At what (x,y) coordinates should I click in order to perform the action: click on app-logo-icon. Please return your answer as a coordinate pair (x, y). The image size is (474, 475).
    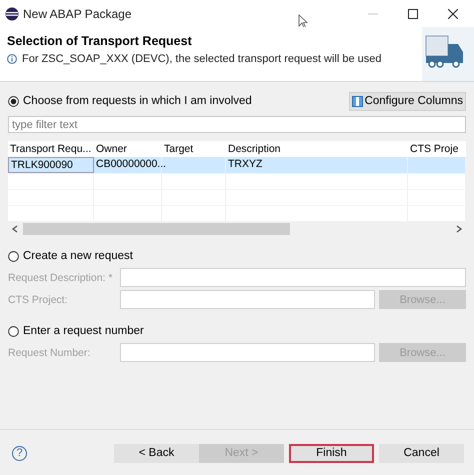
    Looking at the image, I should click on (12, 13).